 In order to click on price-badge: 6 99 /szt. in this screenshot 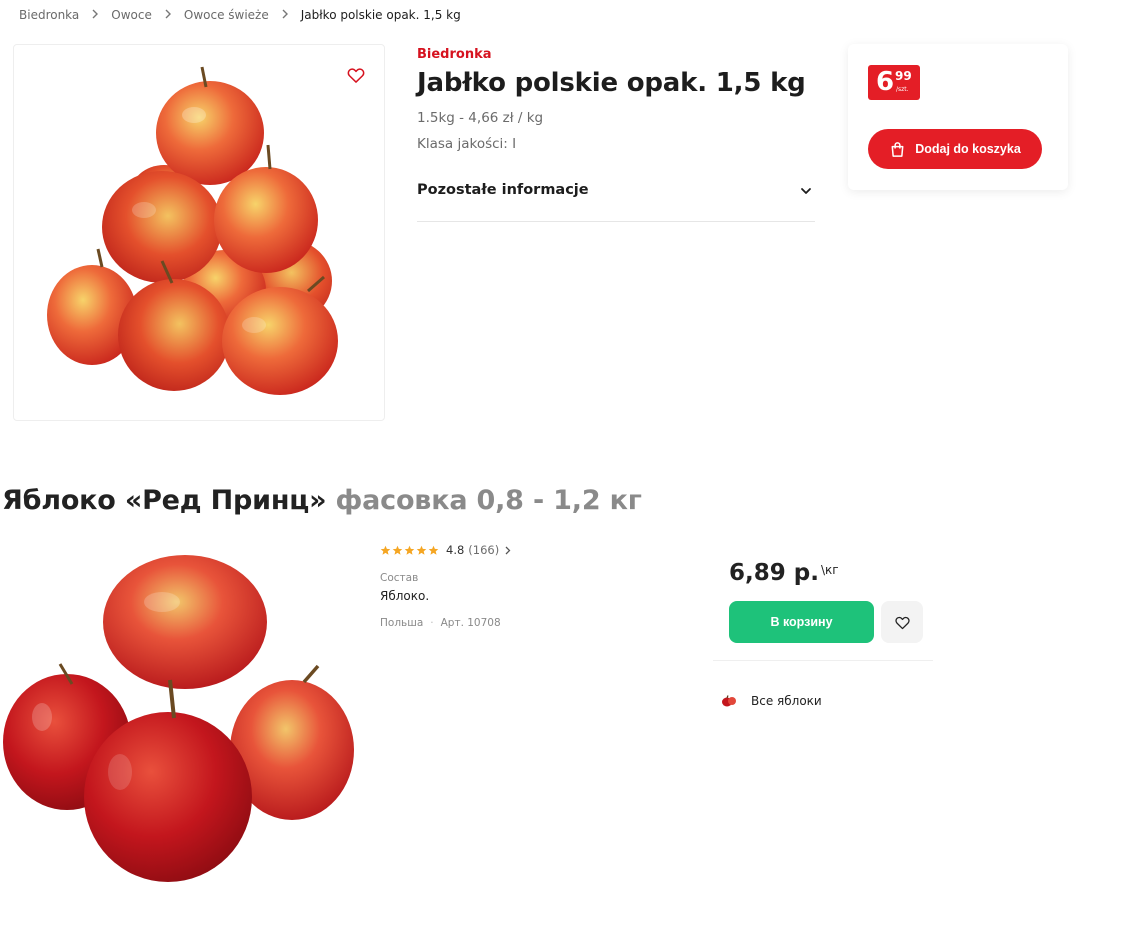, I will do `click(894, 82)`.